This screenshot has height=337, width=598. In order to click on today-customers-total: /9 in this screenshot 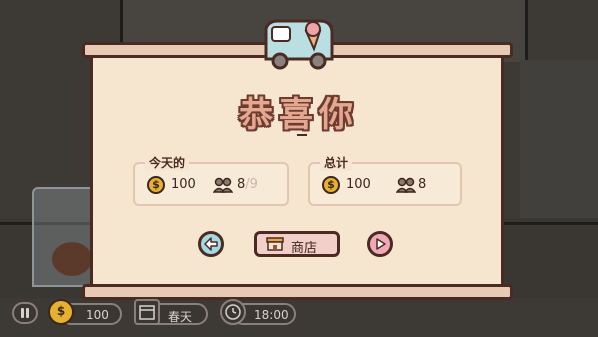, I will do `click(251, 184)`.